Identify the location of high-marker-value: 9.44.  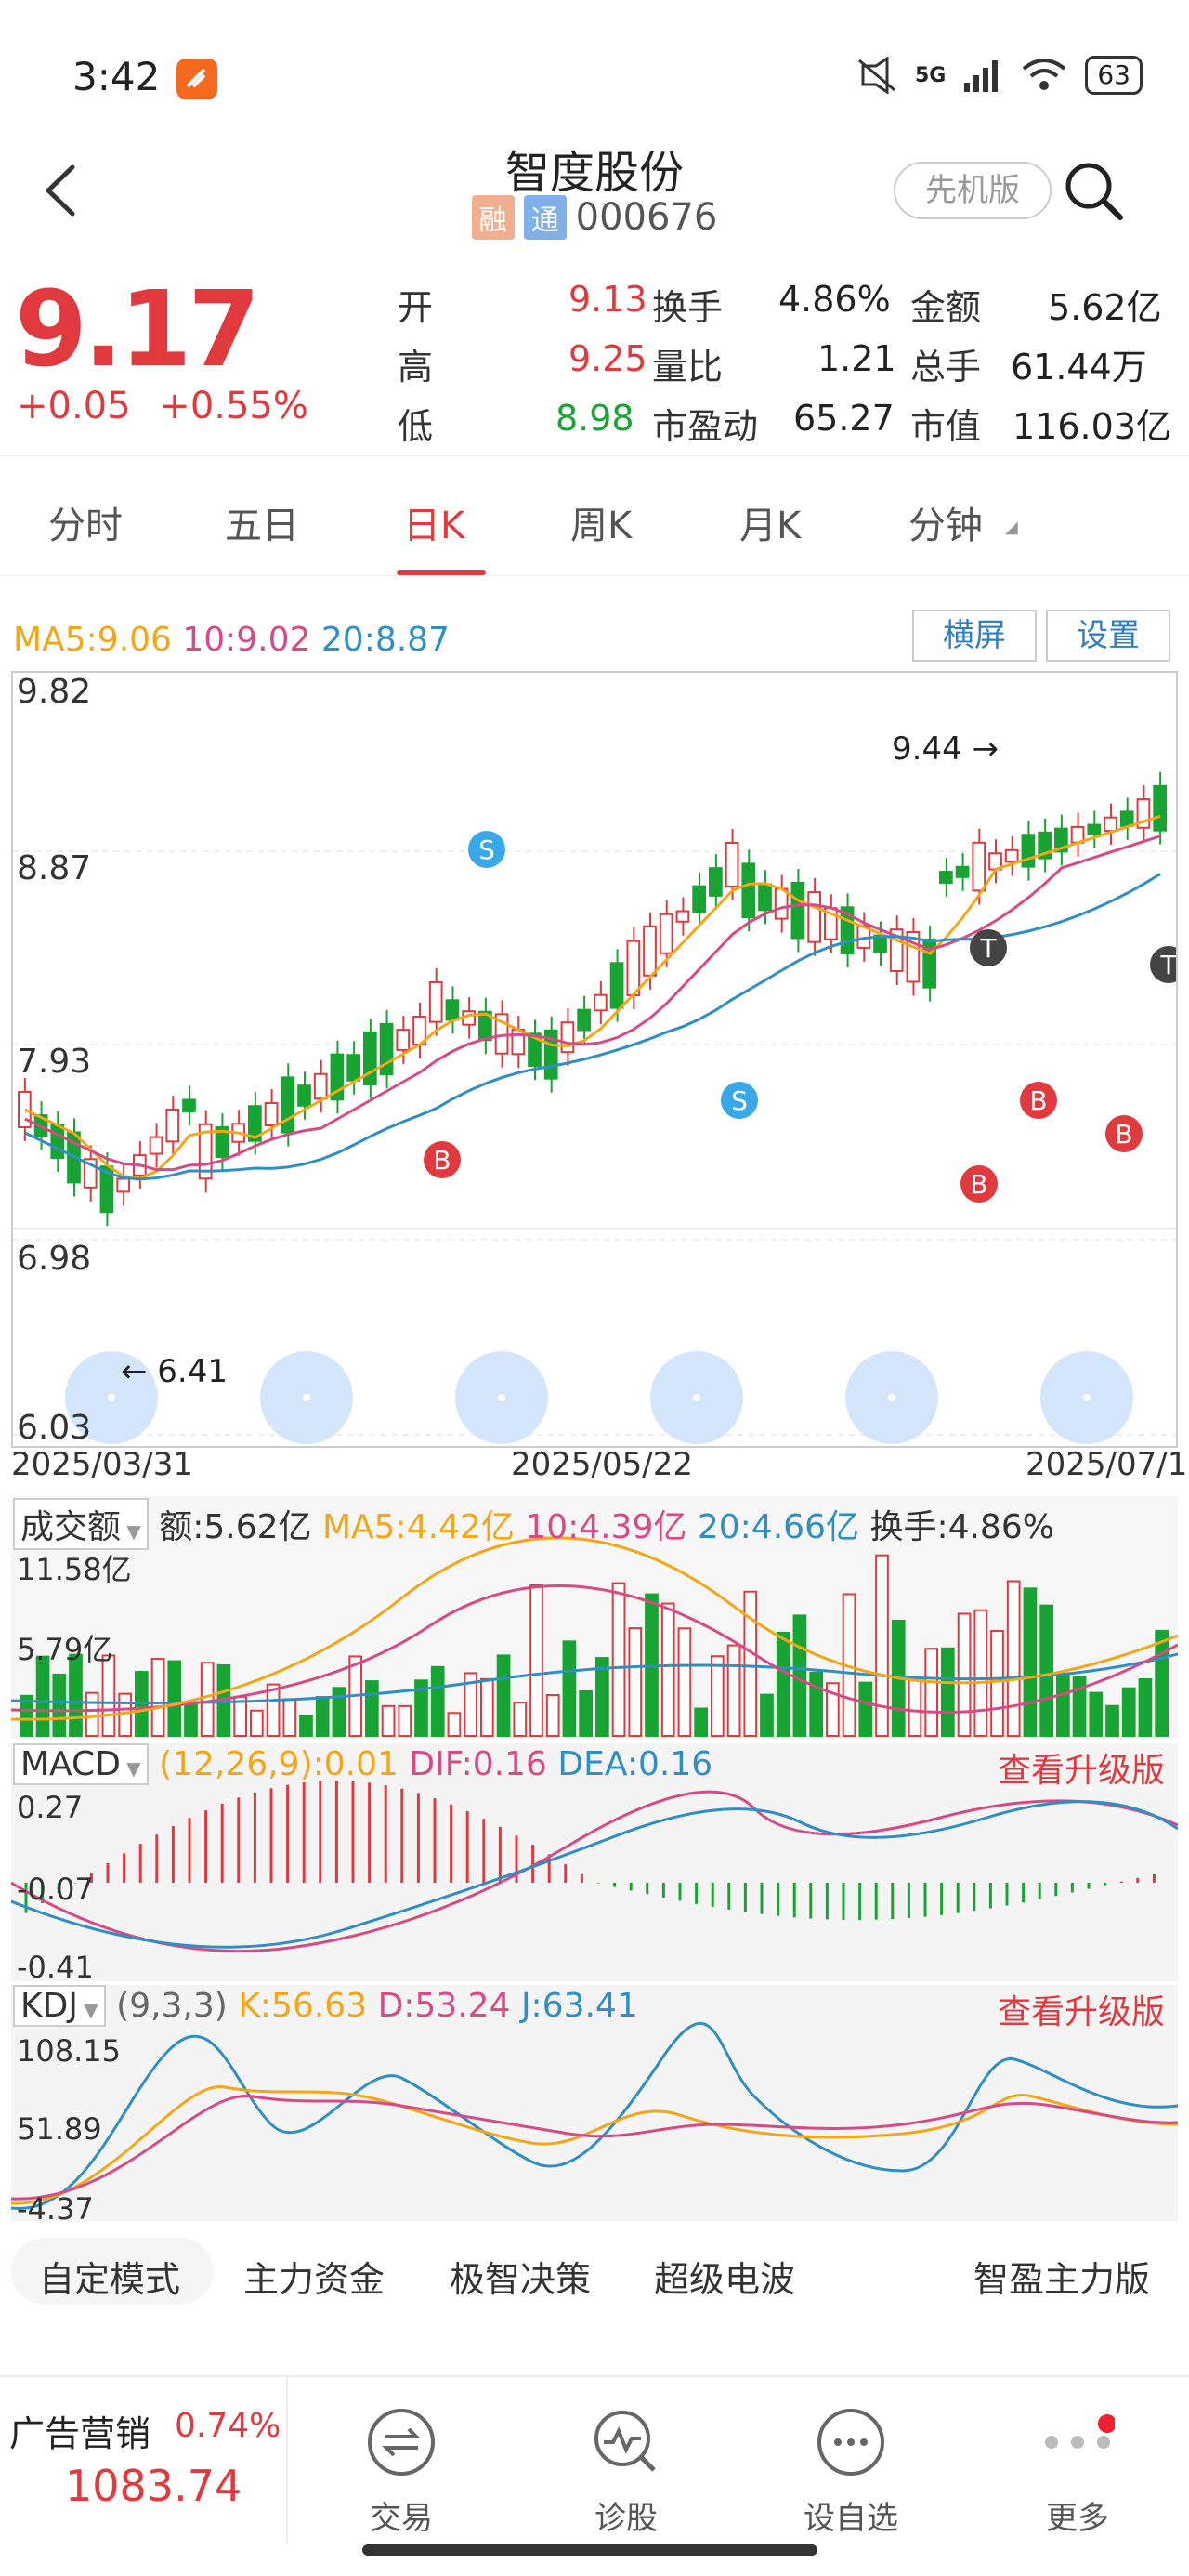
(927, 749).